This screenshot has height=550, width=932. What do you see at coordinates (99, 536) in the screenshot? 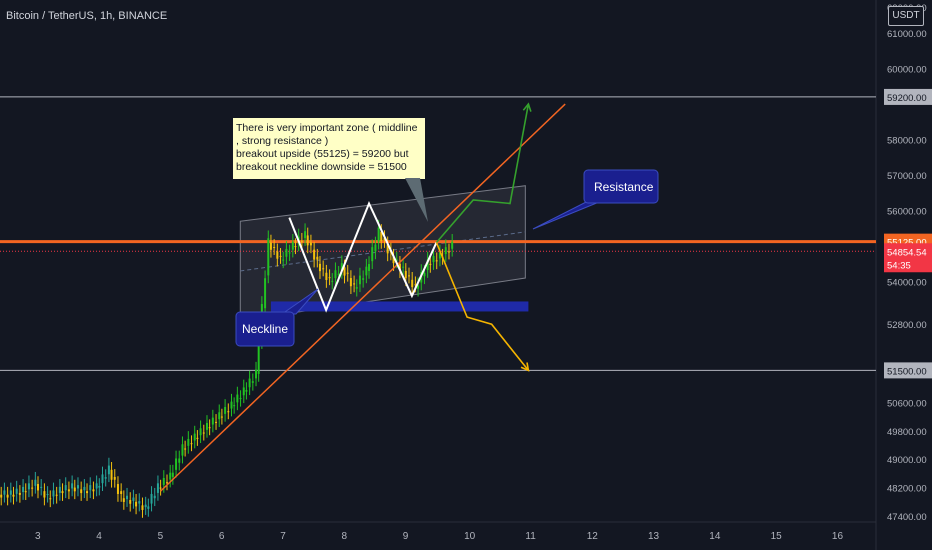
I see `x-tick-label: 4` at bounding box center [99, 536].